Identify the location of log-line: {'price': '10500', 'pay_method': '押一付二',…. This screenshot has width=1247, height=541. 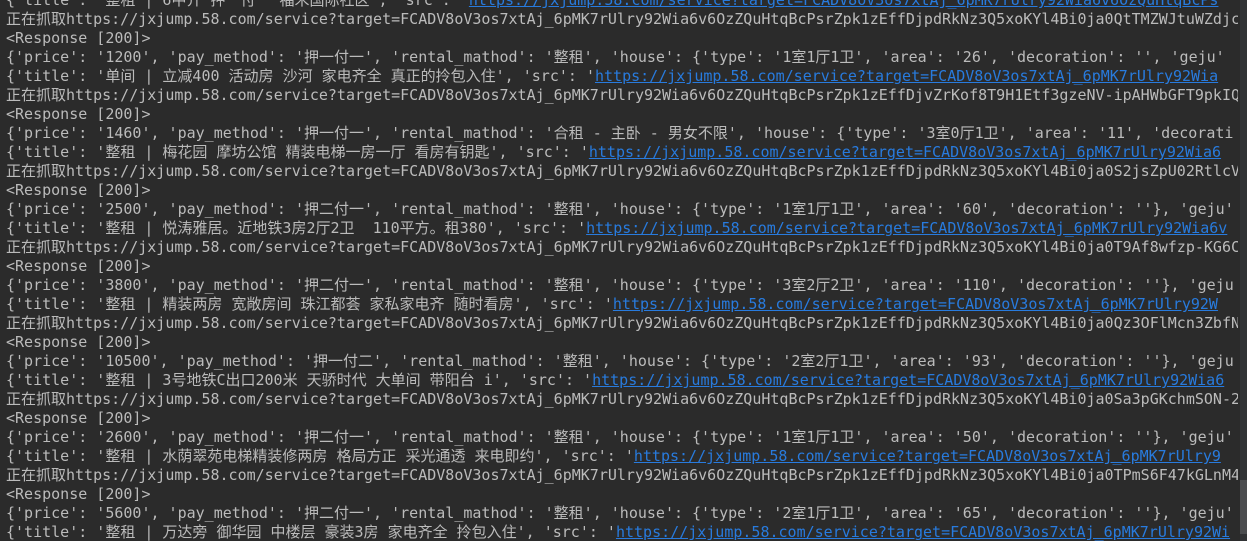
(622, 361).